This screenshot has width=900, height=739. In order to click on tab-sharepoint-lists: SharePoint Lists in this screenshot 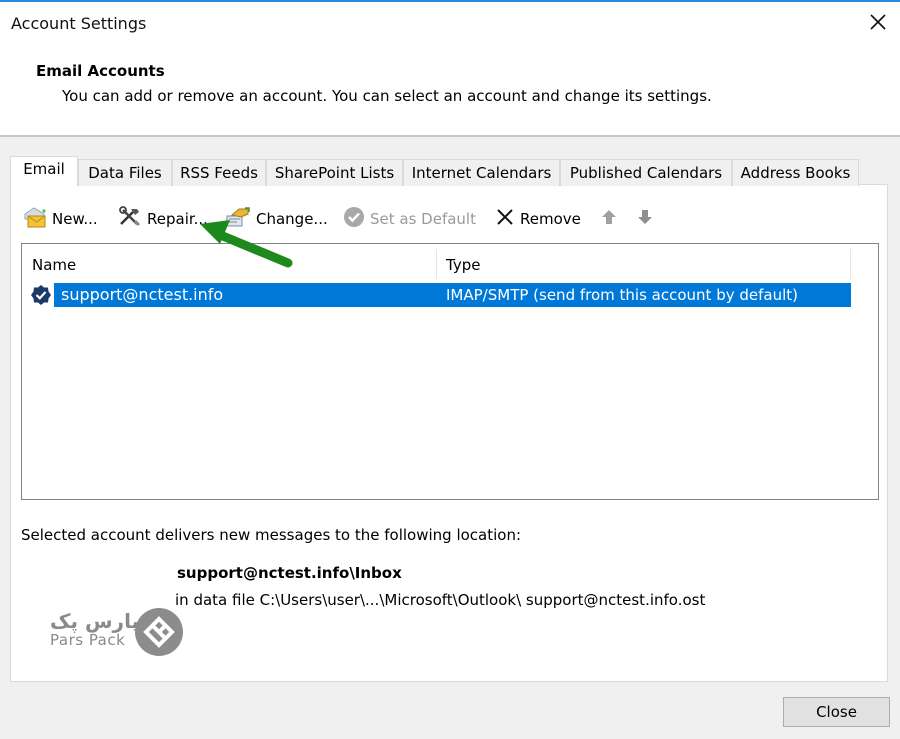, I will do `click(334, 172)`.